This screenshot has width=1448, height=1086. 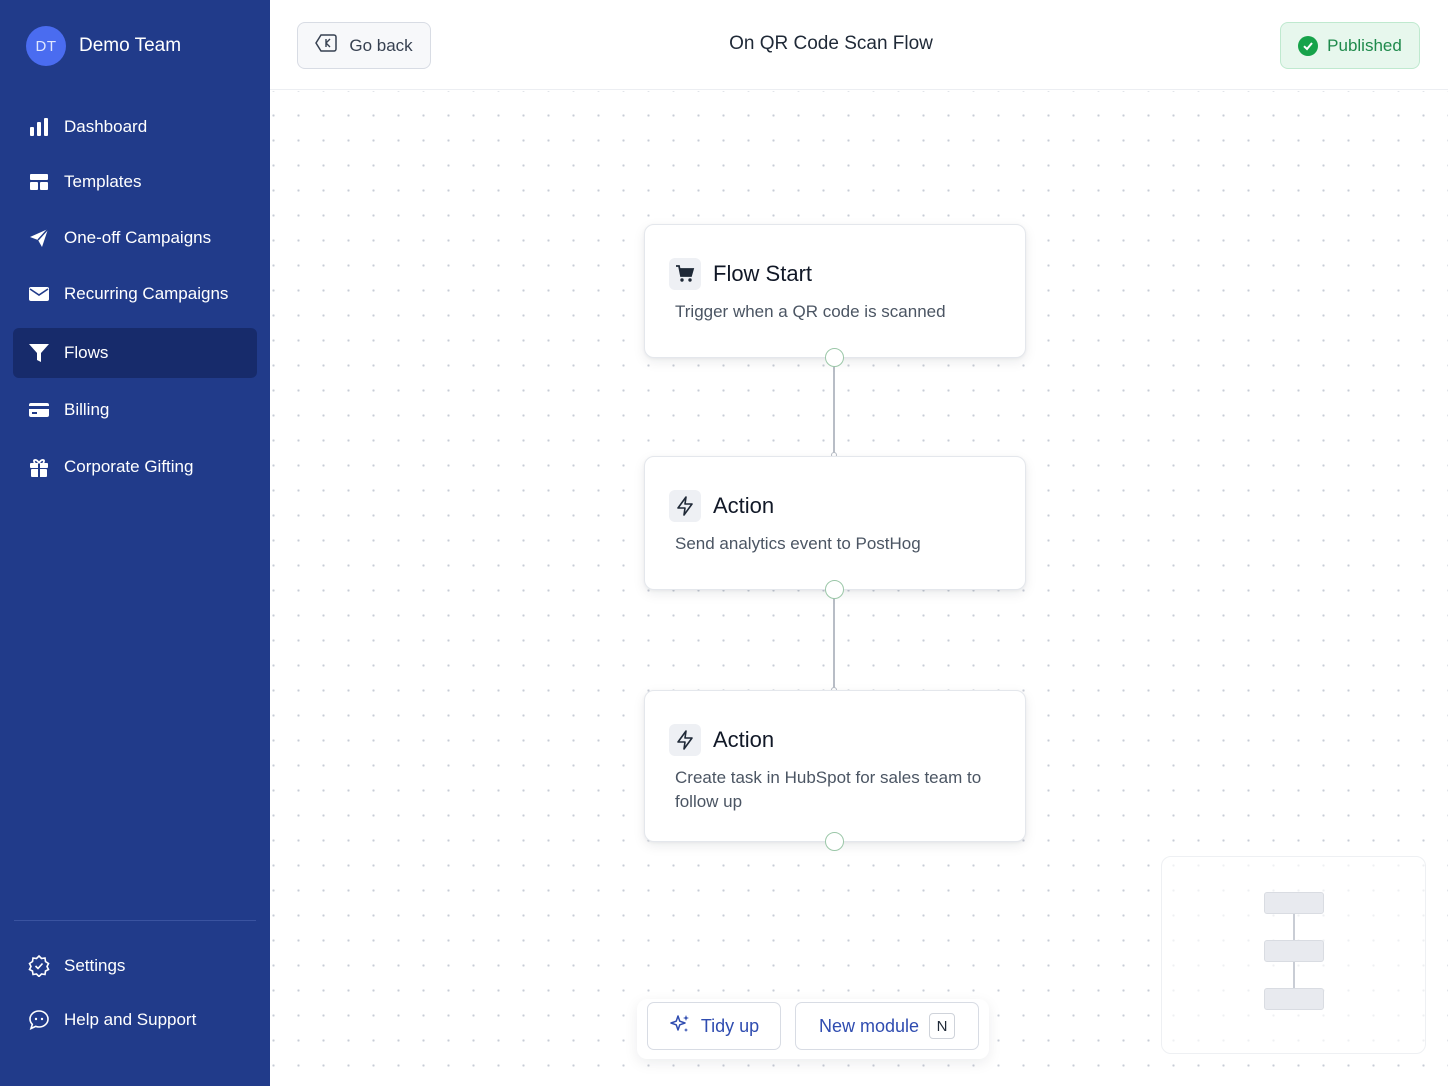 I want to click on status-badge: Published, so click(x=1350, y=45).